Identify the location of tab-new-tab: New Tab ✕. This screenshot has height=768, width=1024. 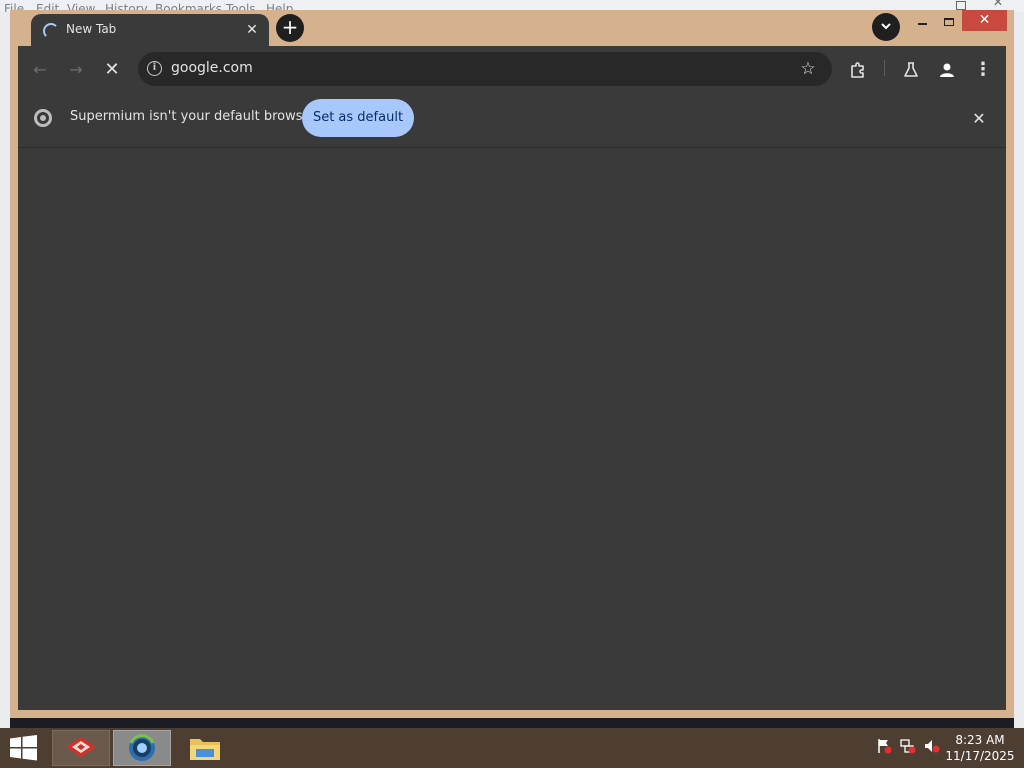
(150, 31).